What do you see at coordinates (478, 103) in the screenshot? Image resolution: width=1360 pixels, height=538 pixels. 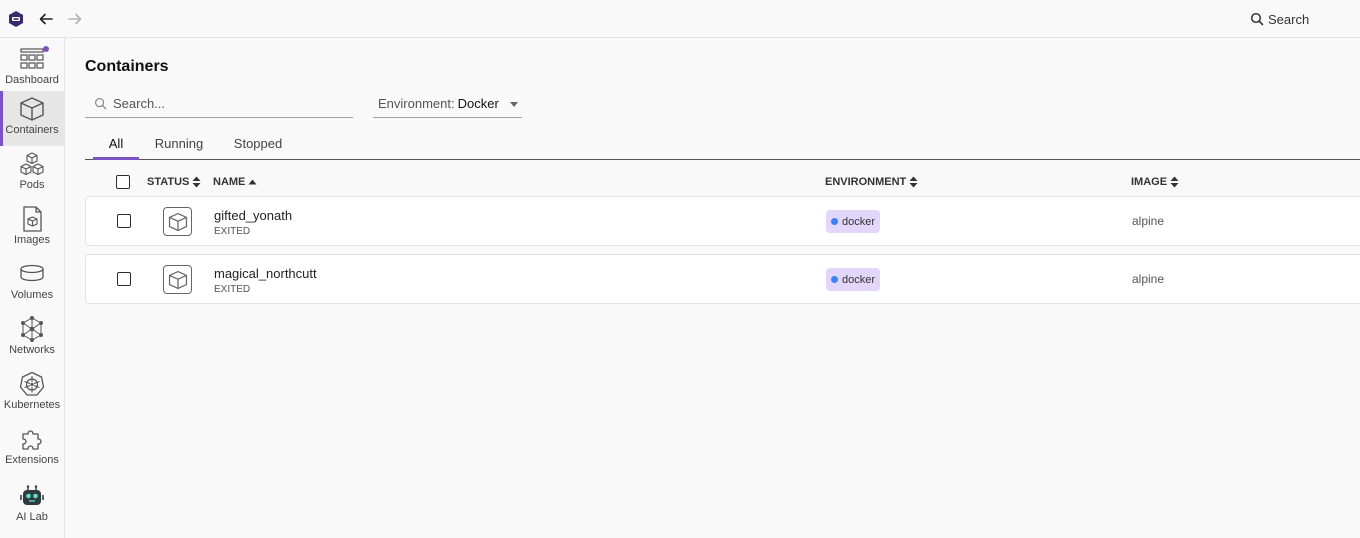 I see `environment-dropdown-value: Docker` at bounding box center [478, 103].